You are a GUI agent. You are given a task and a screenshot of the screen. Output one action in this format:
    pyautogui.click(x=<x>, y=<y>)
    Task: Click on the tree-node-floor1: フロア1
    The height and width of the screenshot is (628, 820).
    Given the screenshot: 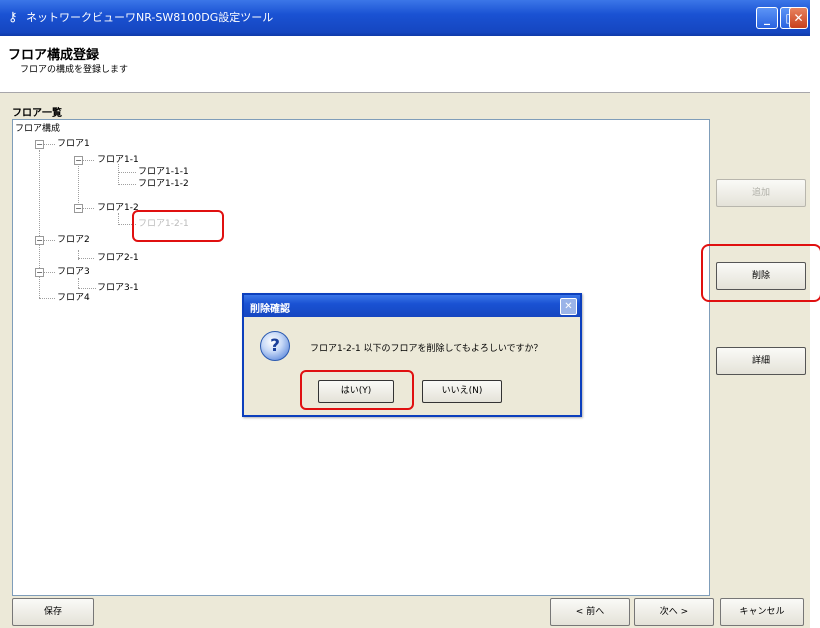 What is the action you would take?
    pyautogui.click(x=73, y=144)
    